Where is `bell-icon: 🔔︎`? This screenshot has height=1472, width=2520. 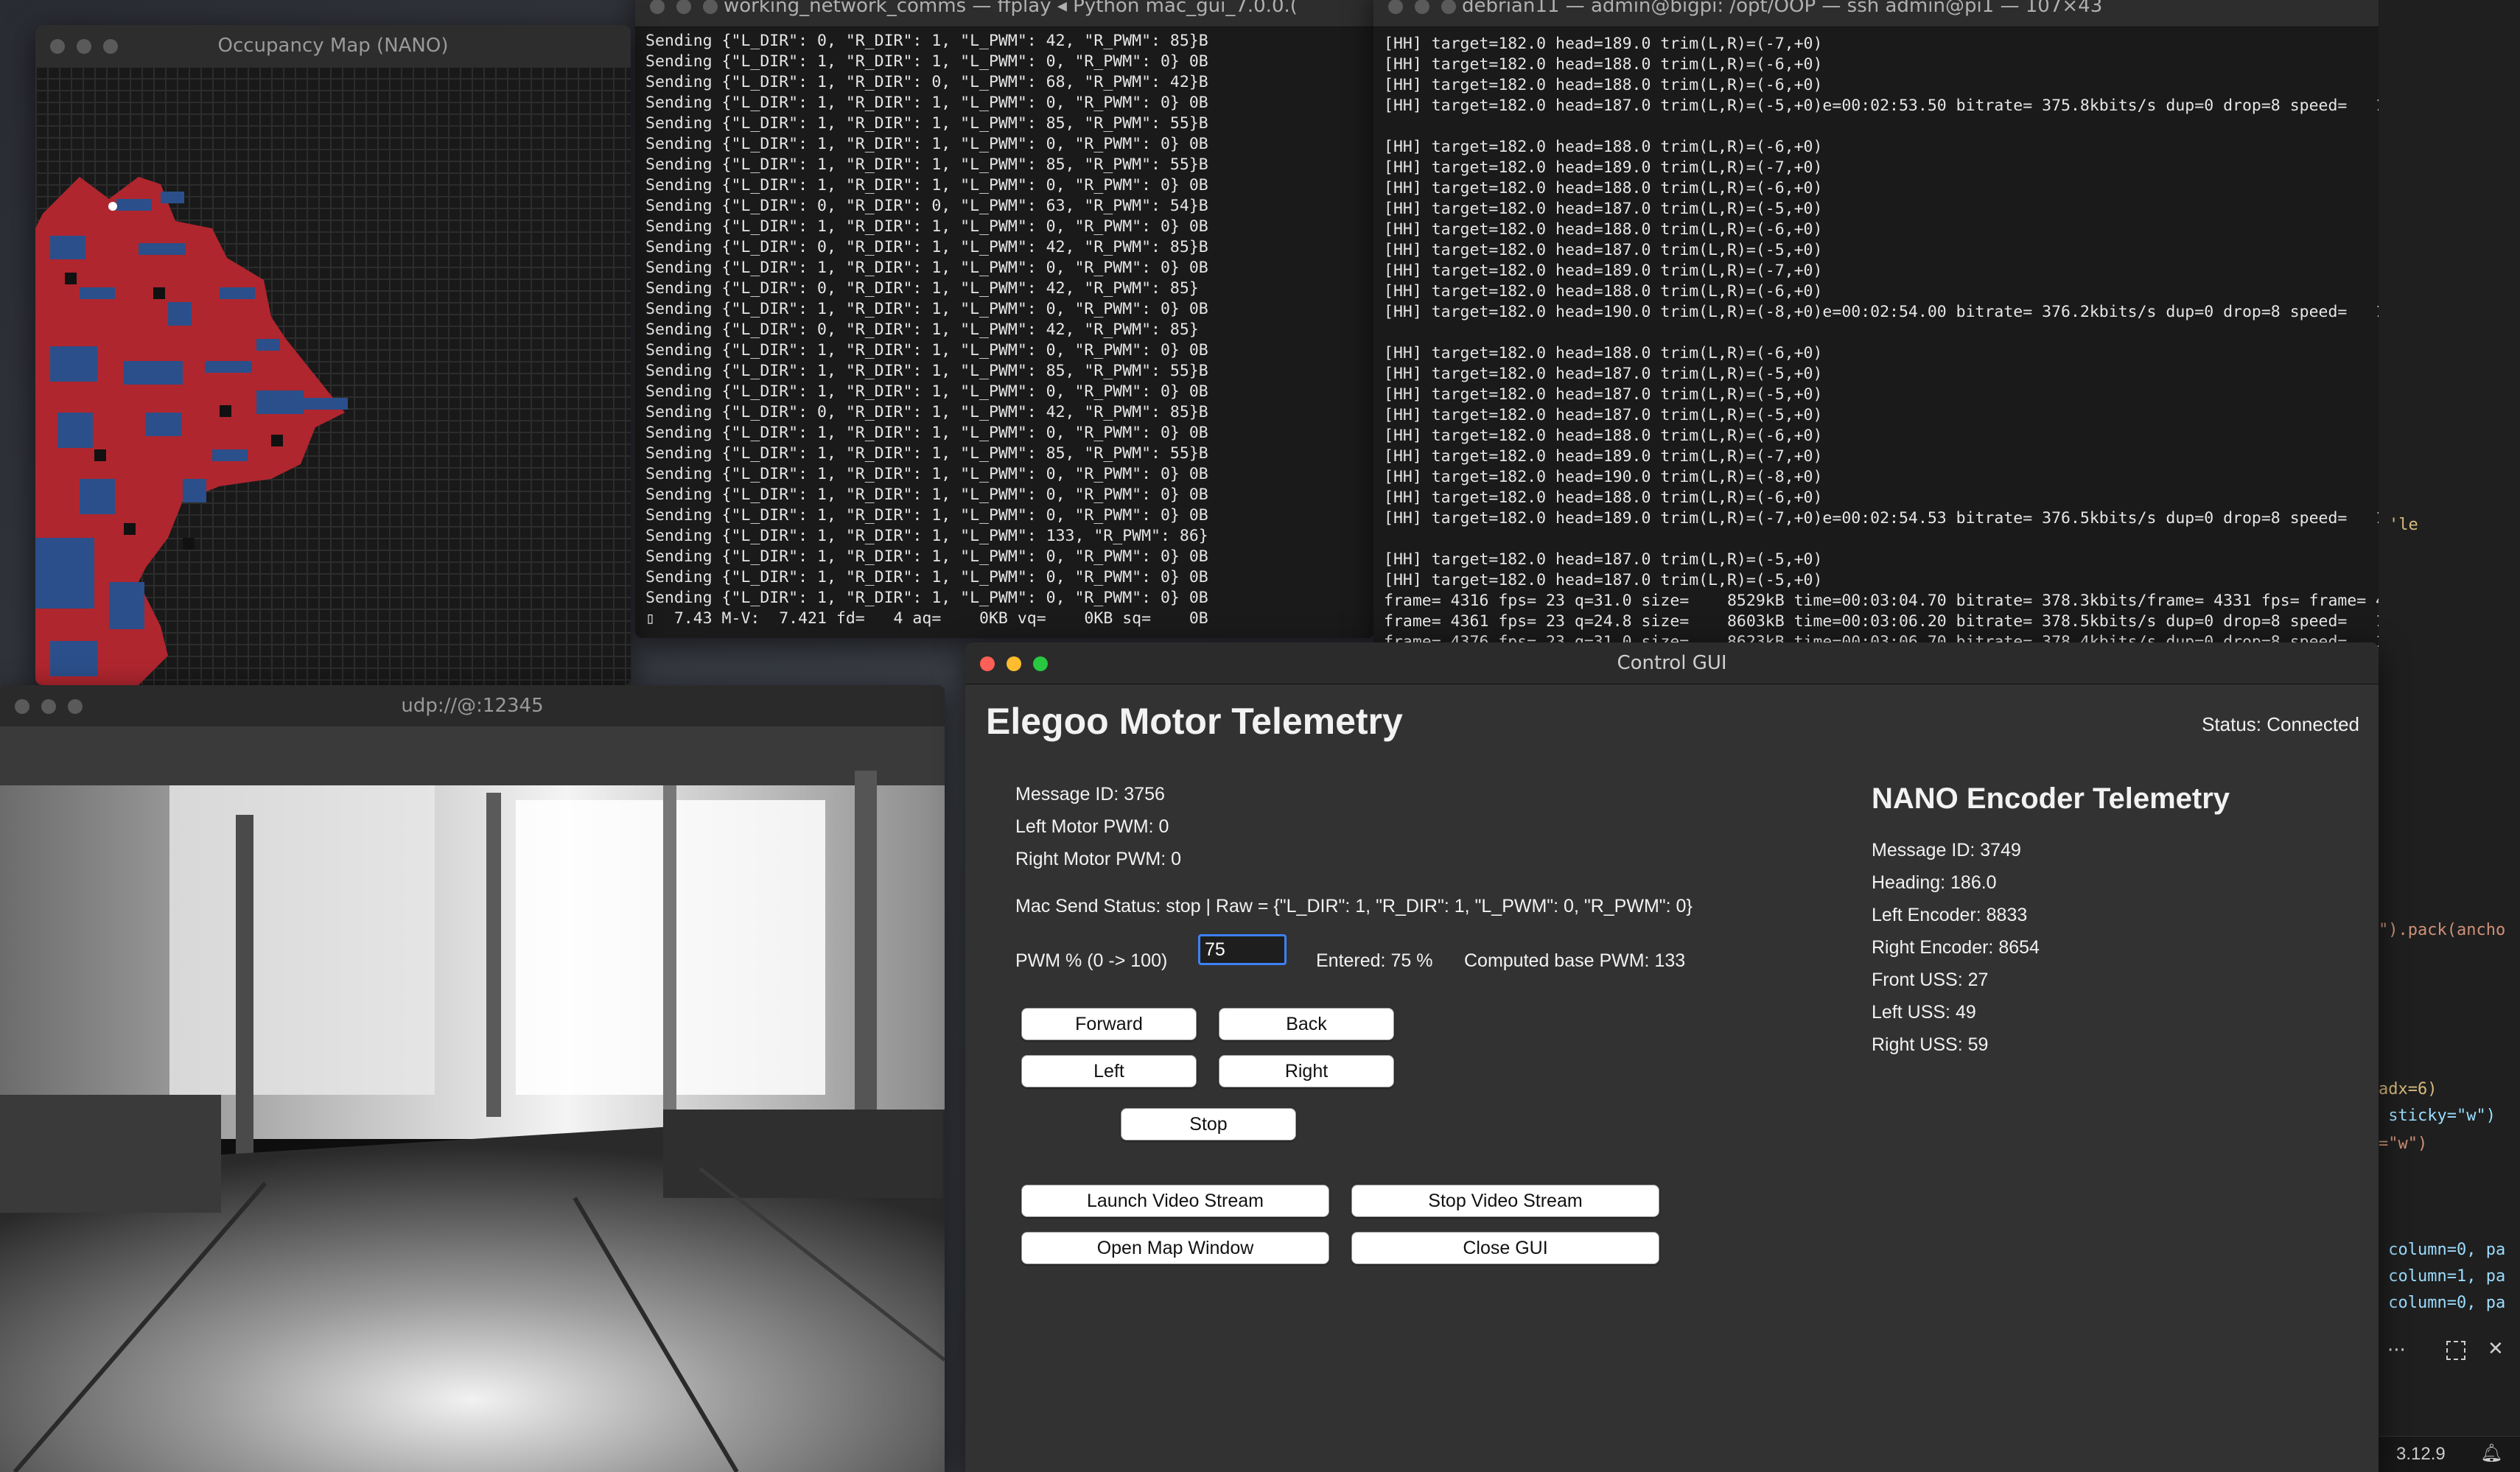 bell-icon: 🔔︎ is located at coordinates (2491, 1453).